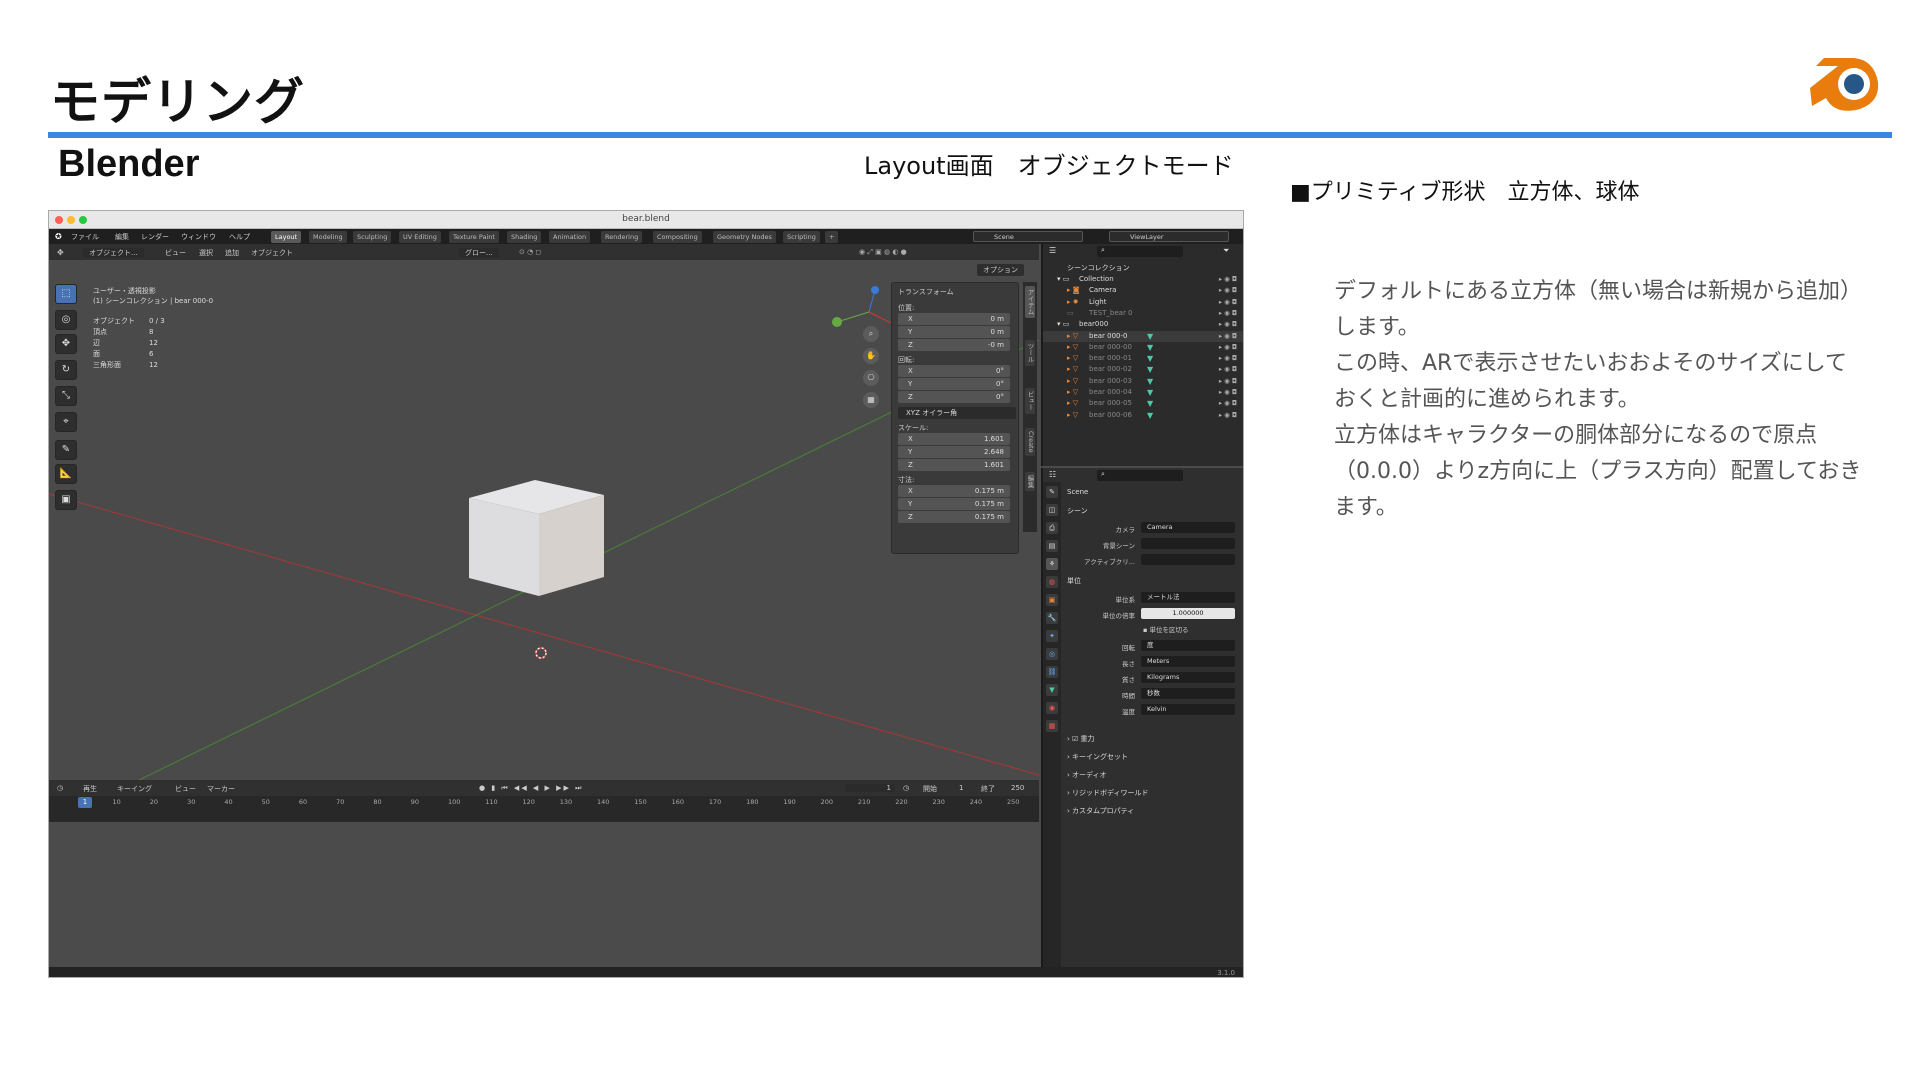 The height and width of the screenshot is (1080, 1920). I want to click on tab-compositing: Compositing, so click(677, 237).